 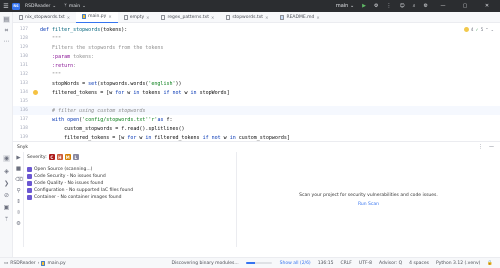 What do you see at coordinates (376, 6) in the screenshot?
I see `debug-icon: ⚙` at bounding box center [376, 6].